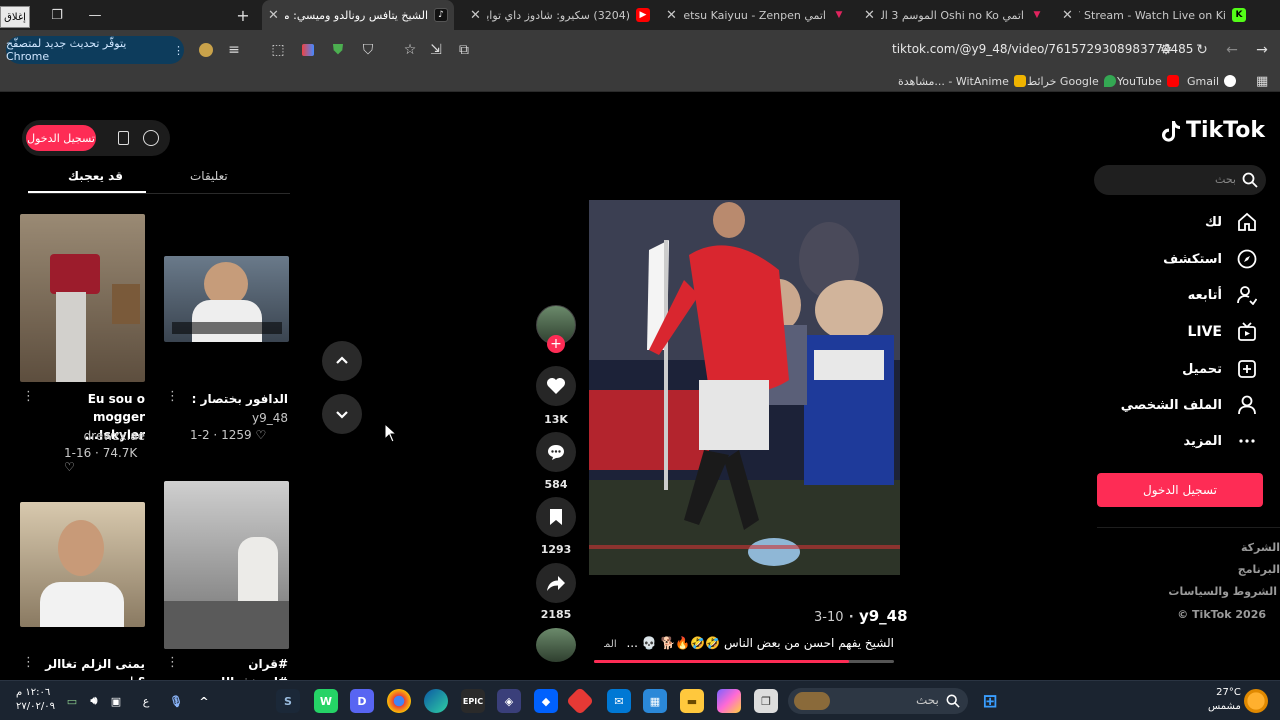  What do you see at coordinates (560, 15) in the screenshot?
I see `tab-youtube: ▶ (3204) سكيرو: شادوز داي توايس ✕` at bounding box center [560, 15].